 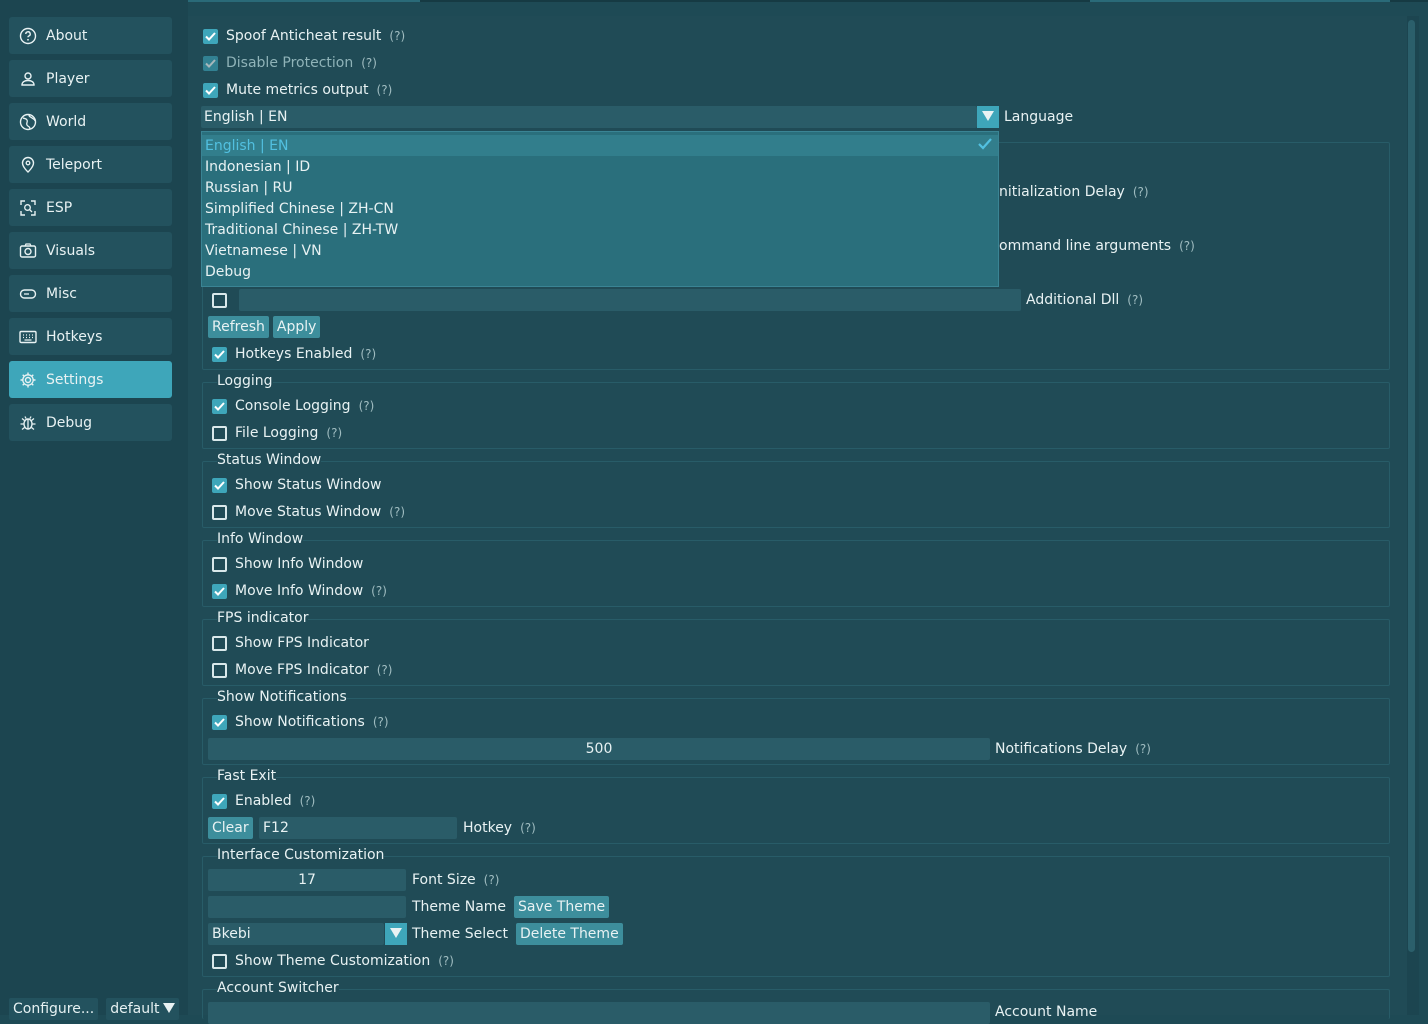 What do you see at coordinates (488, 828) in the screenshot?
I see `hotkey-label: Hotkey` at bounding box center [488, 828].